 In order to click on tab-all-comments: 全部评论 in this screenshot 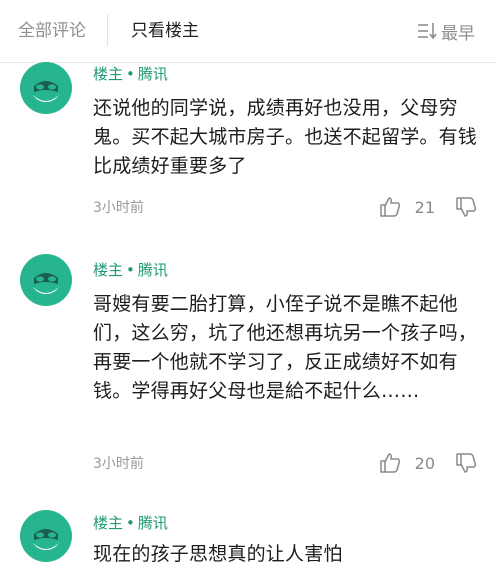, I will do `click(52, 31)`.